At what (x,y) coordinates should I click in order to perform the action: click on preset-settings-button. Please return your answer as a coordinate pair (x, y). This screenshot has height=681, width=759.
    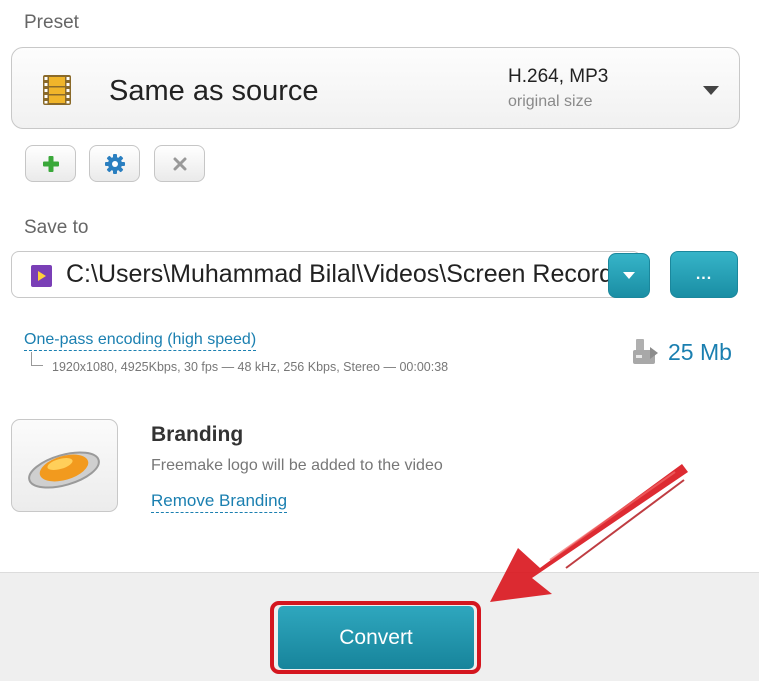
    Looking at the image, I should click on (114, 163).